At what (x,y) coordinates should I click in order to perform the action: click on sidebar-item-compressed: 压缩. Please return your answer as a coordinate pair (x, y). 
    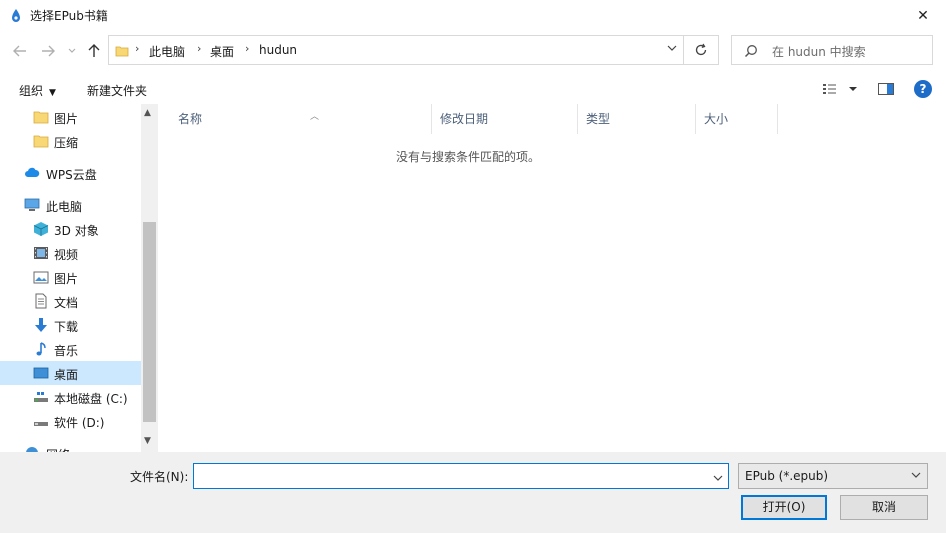
    Looking at the image, I should click on (70, 141).